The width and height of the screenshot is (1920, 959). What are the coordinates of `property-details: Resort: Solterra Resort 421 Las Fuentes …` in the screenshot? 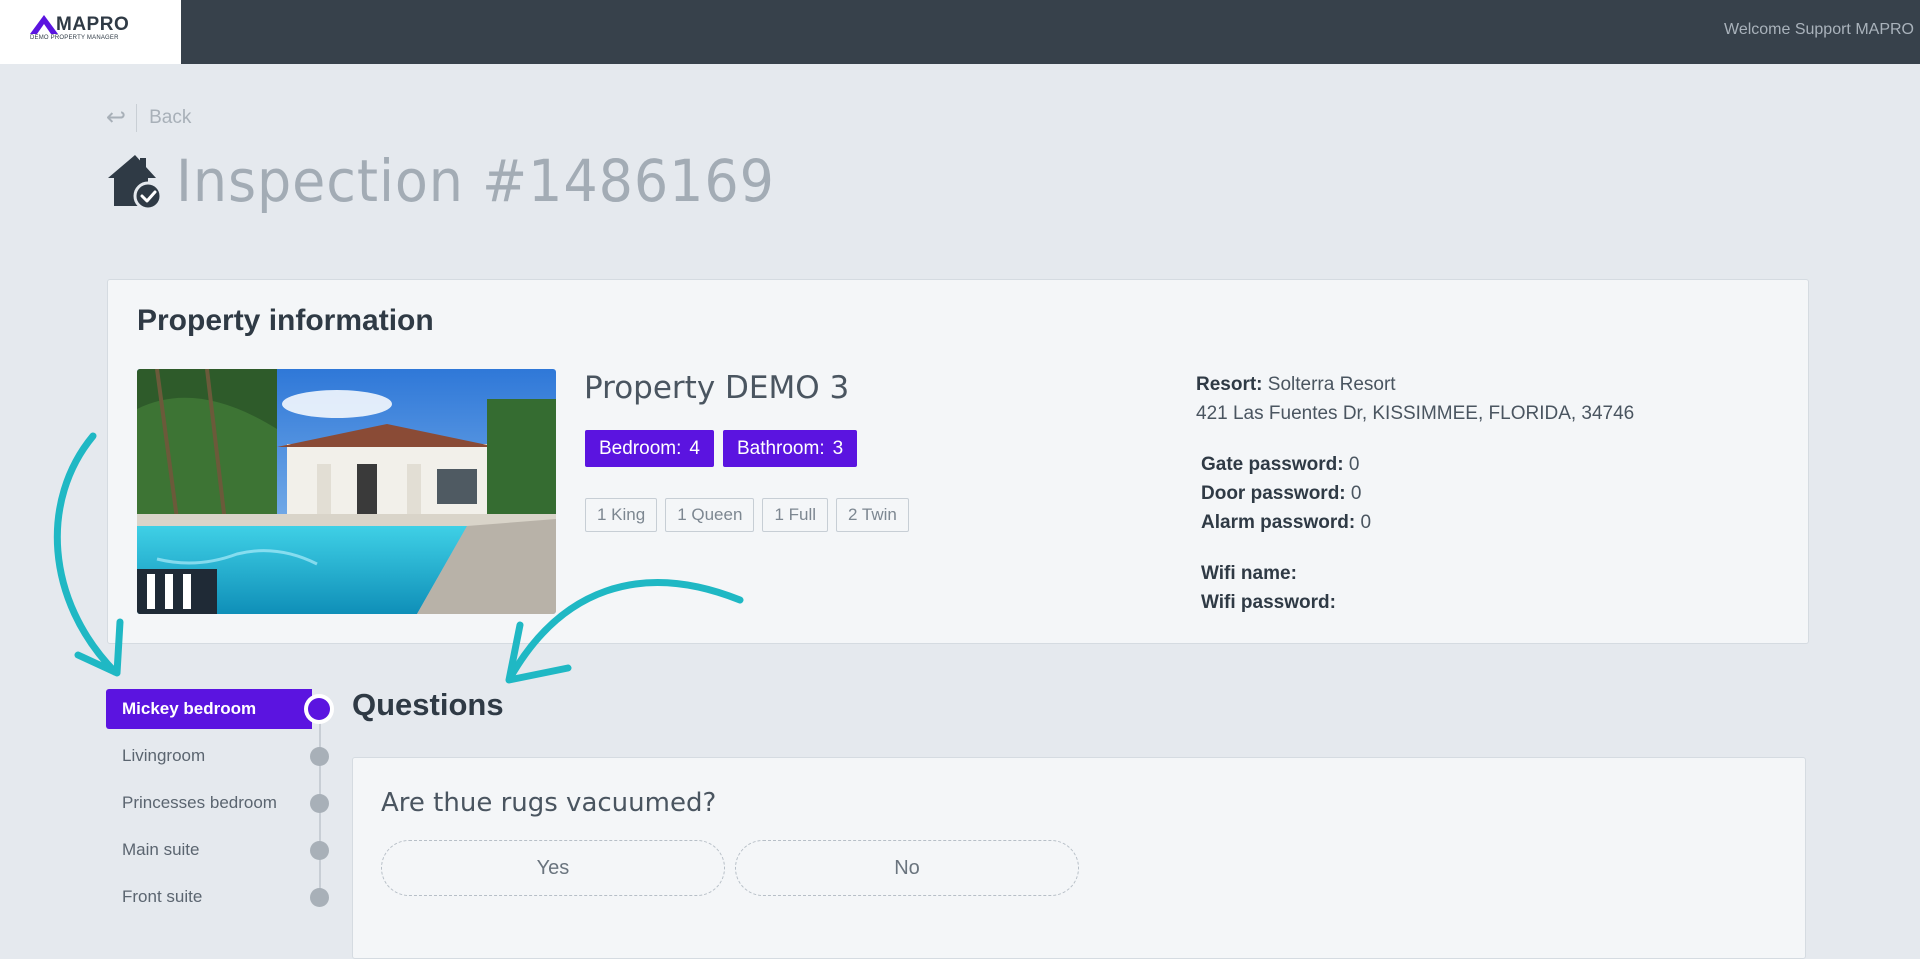 It's located at (1415, 504).